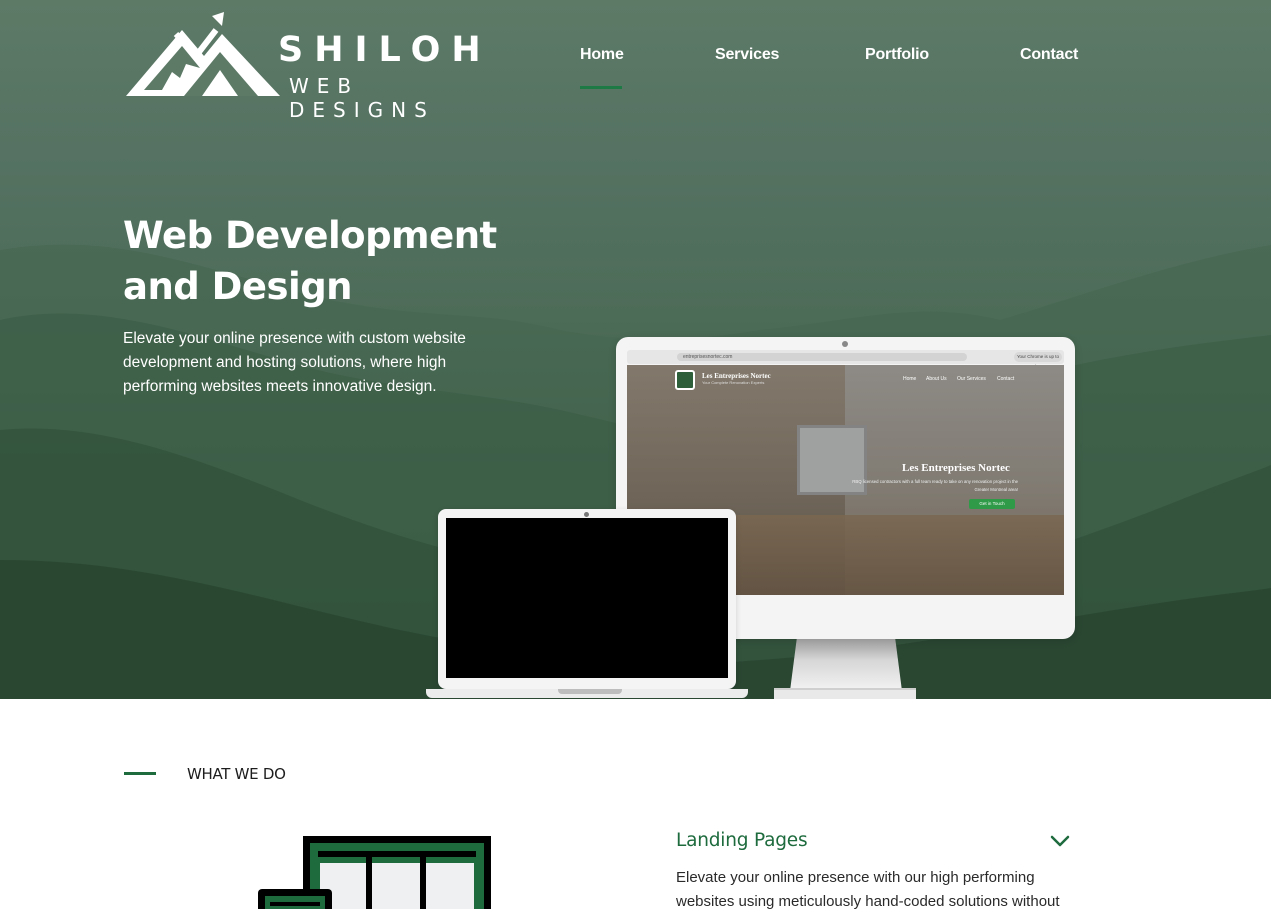 The height and width of the screenshot is (909, 1271). I want to click on monitor-camera, so click(845, 344).